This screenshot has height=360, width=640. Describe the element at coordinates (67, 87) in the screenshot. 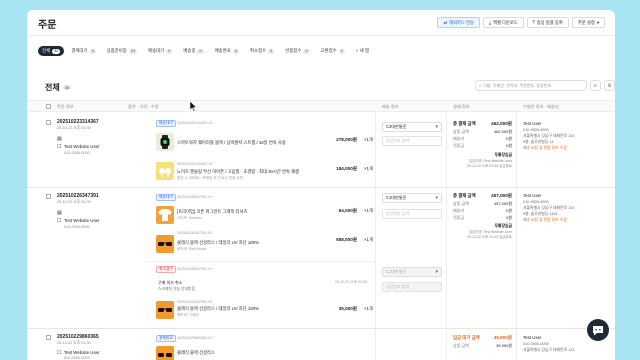

I see `list-count: 30` at that location.